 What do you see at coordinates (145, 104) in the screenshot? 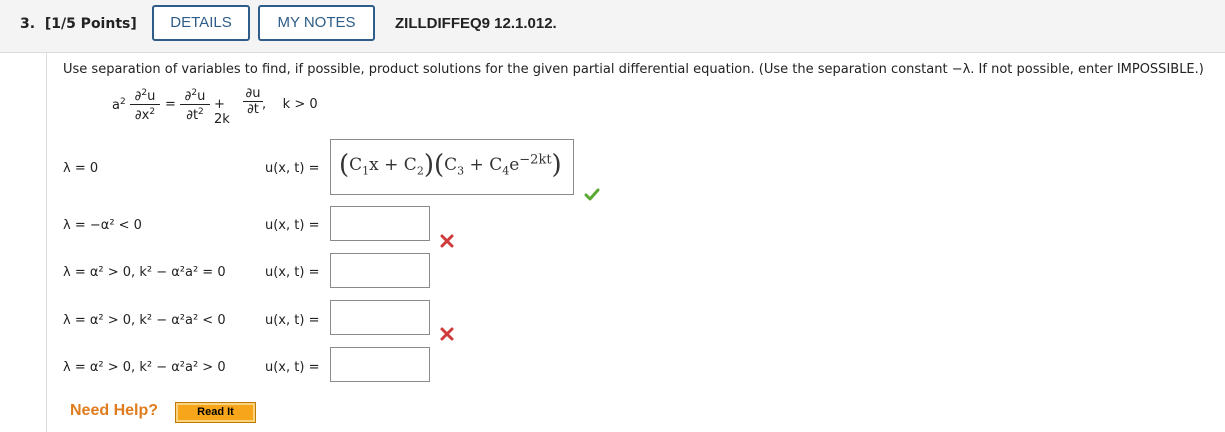
I see `pde-lhs-fraction: ∂2u ∂x2` at bounding box center [145, 104].